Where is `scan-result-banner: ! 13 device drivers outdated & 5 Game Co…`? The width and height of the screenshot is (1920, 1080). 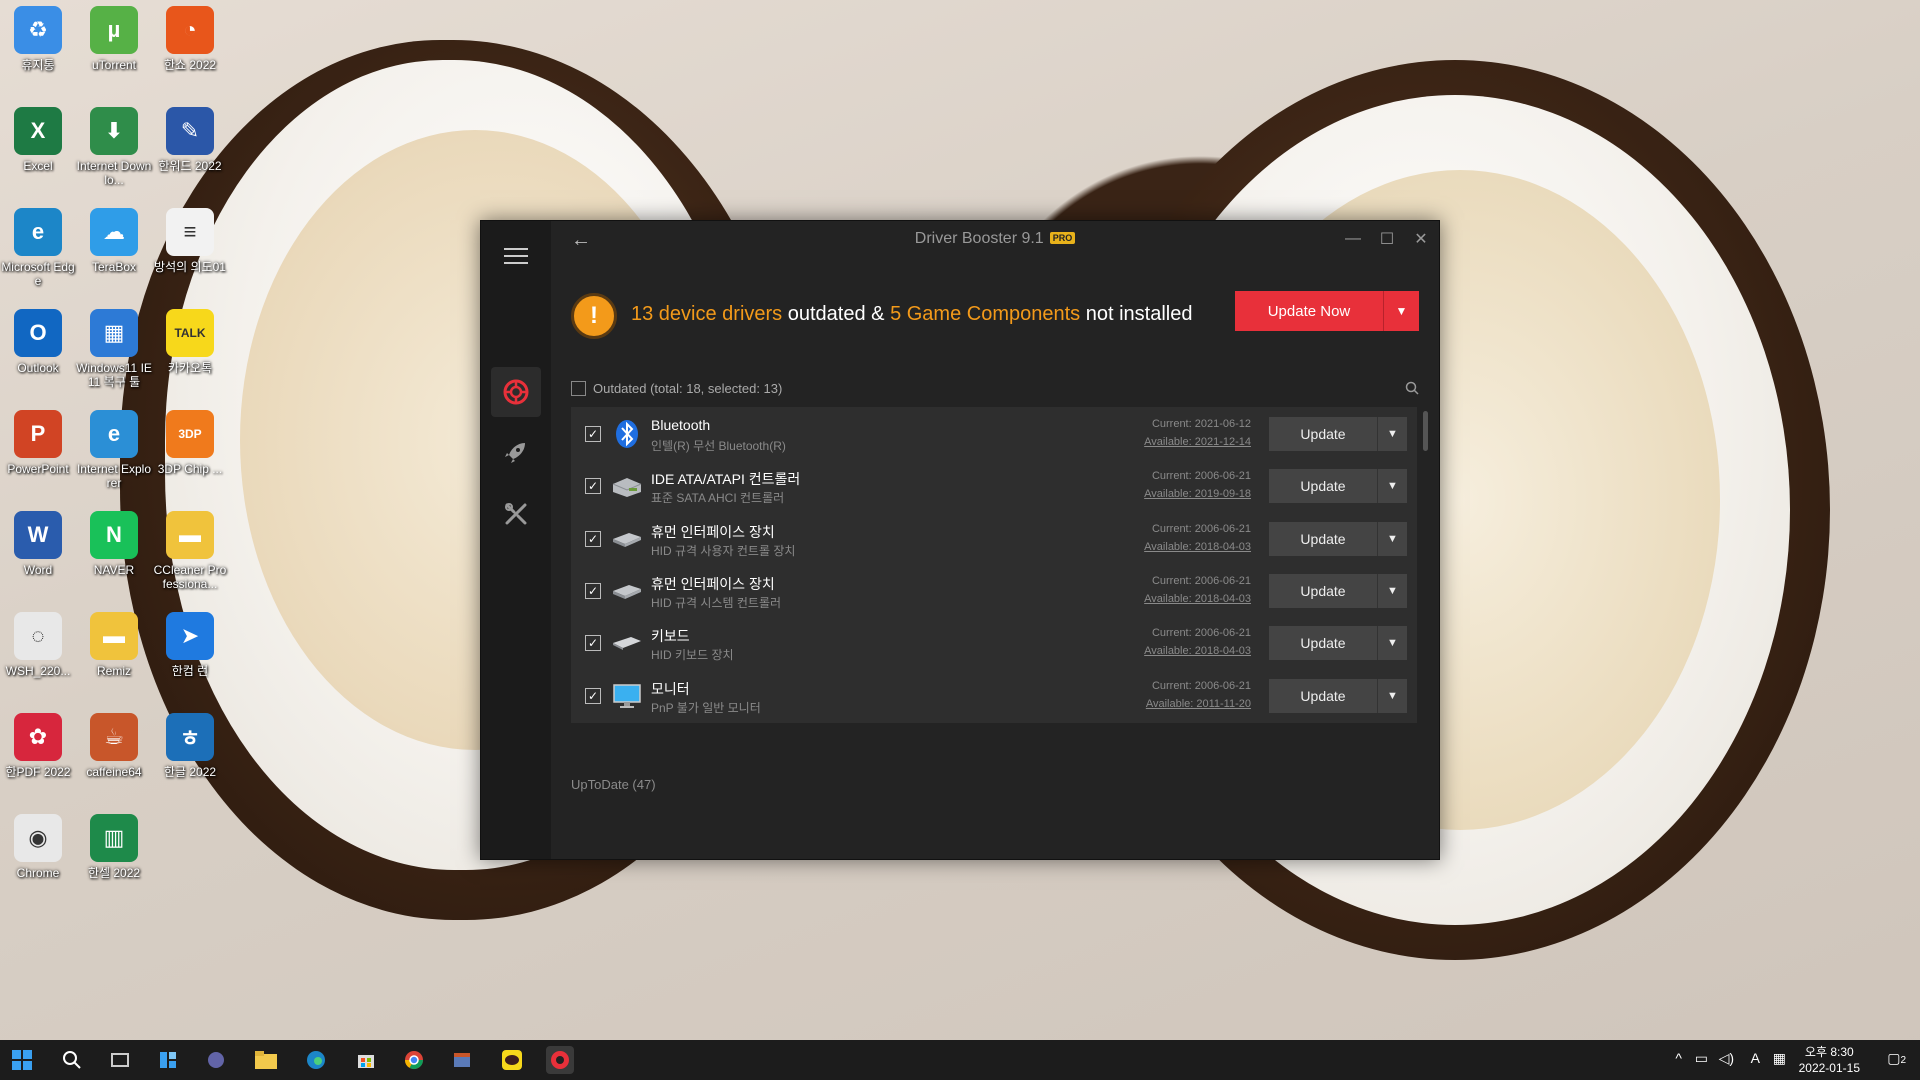
scan-result-banner: ! 13 device drivers outdated & 5 Game Co… is located at coordinates (995, 316).